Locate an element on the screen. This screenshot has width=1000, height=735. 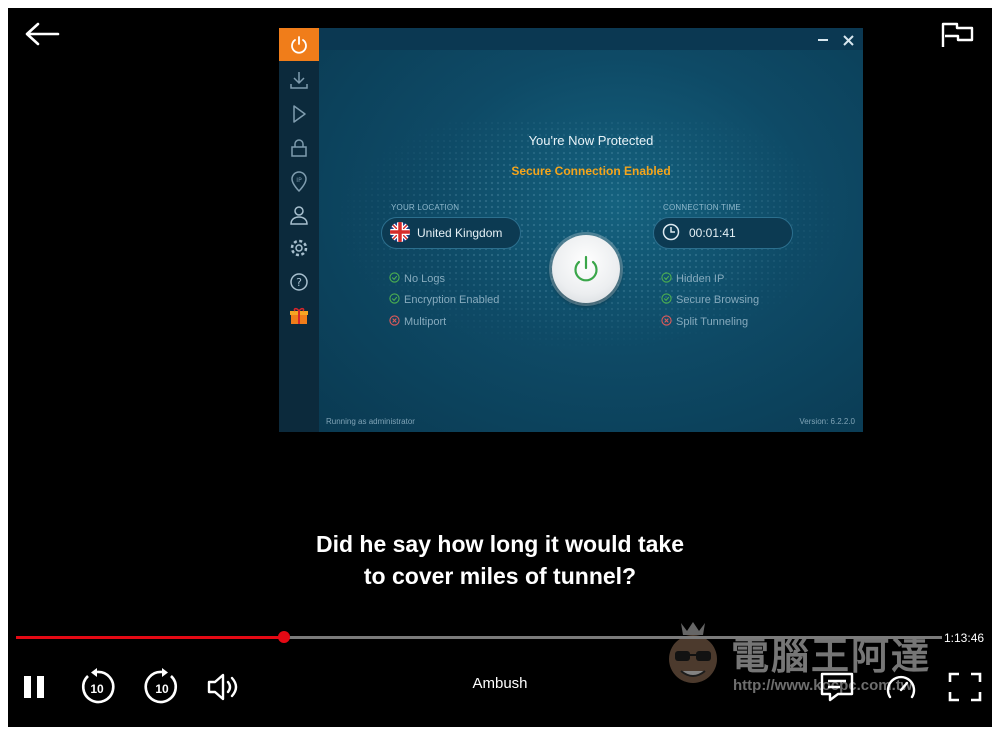
feature-multiport: Multiport is located at coordinates (417, 322).